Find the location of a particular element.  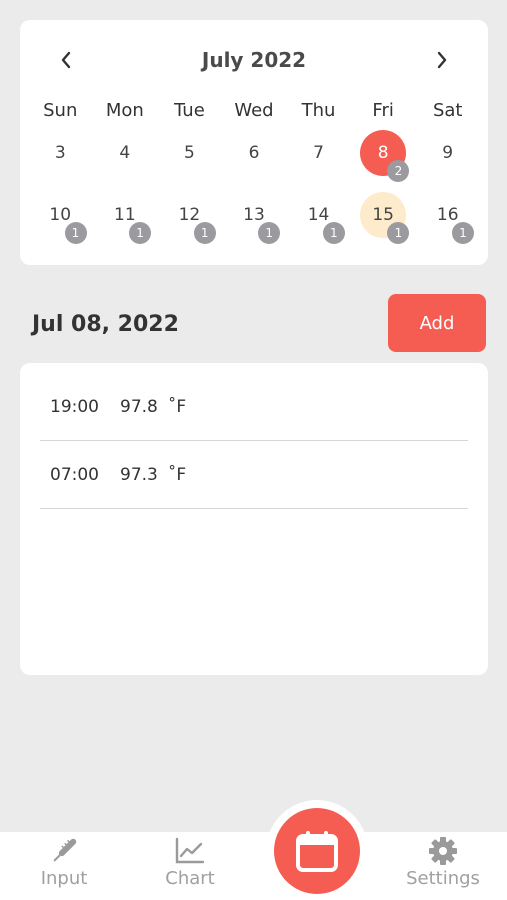

day-cell: 6 is located at coordinates (254, 153).